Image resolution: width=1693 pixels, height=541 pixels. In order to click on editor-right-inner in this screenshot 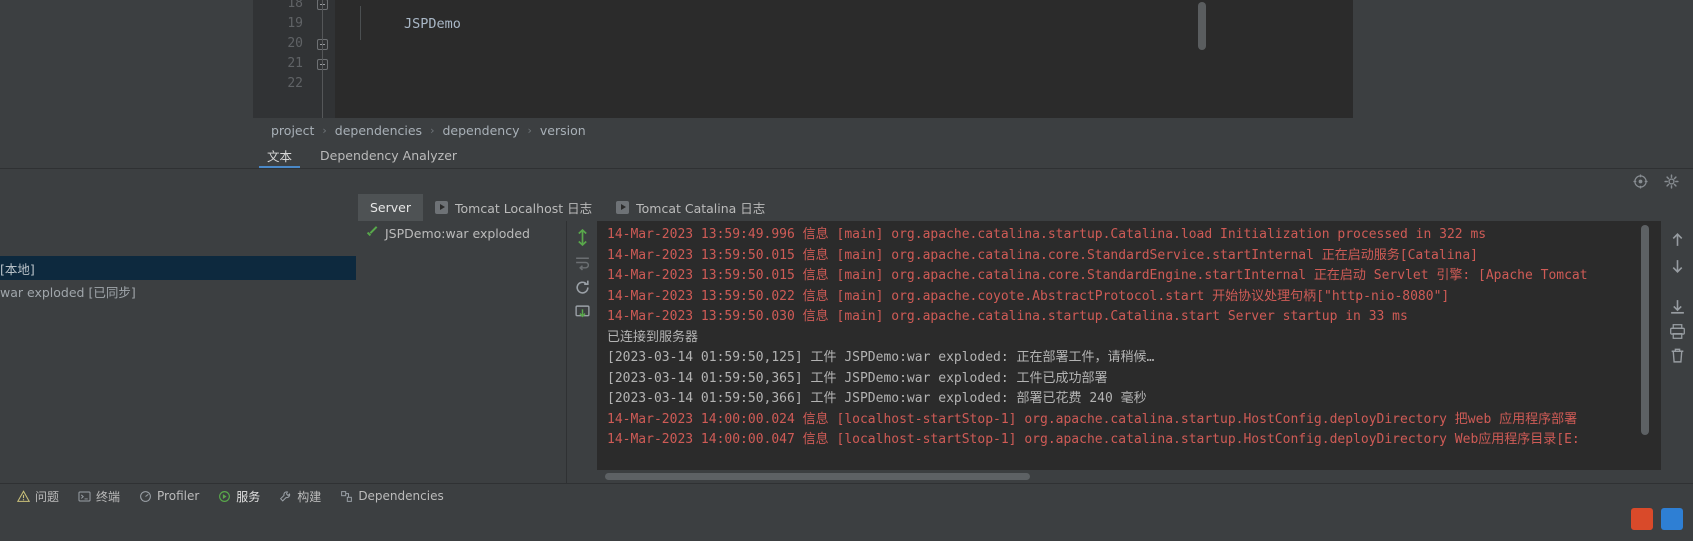, I will do `click(1280, 59)`.